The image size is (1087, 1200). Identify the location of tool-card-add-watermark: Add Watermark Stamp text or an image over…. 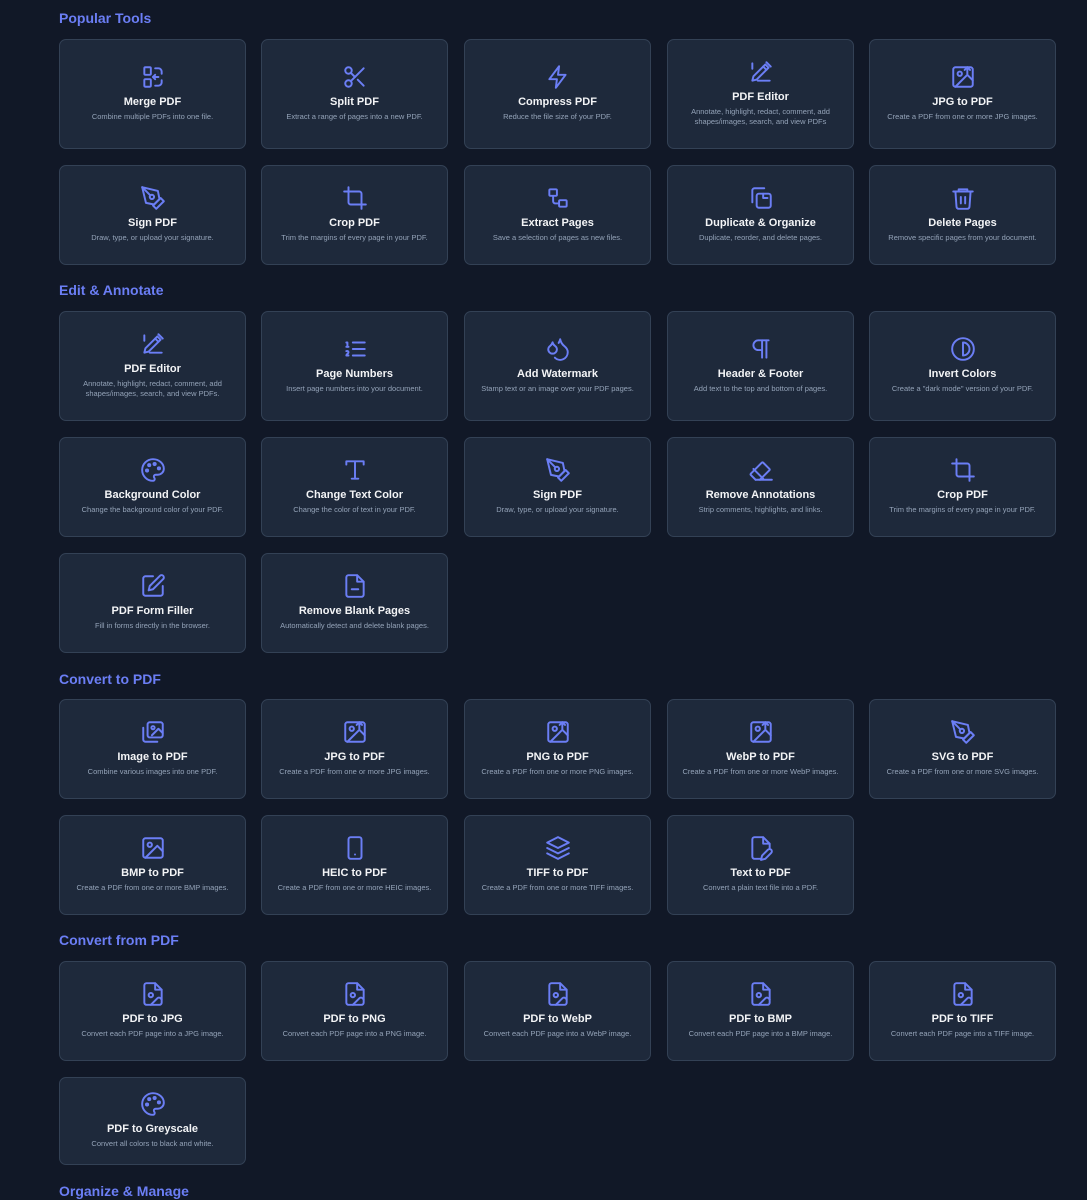
(557, 366).